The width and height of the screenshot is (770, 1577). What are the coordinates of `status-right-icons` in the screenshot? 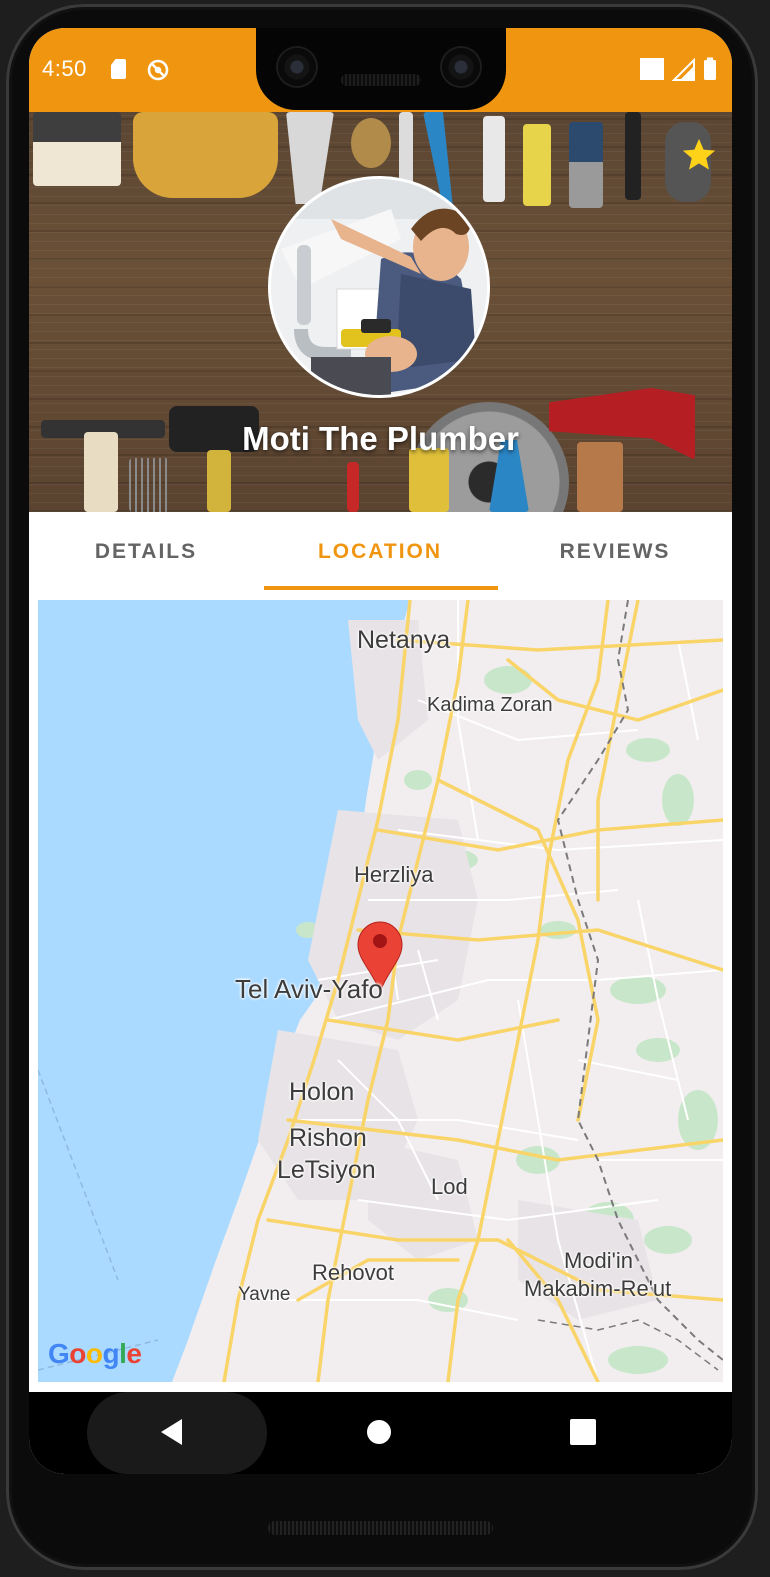 It's located at (678, 69).